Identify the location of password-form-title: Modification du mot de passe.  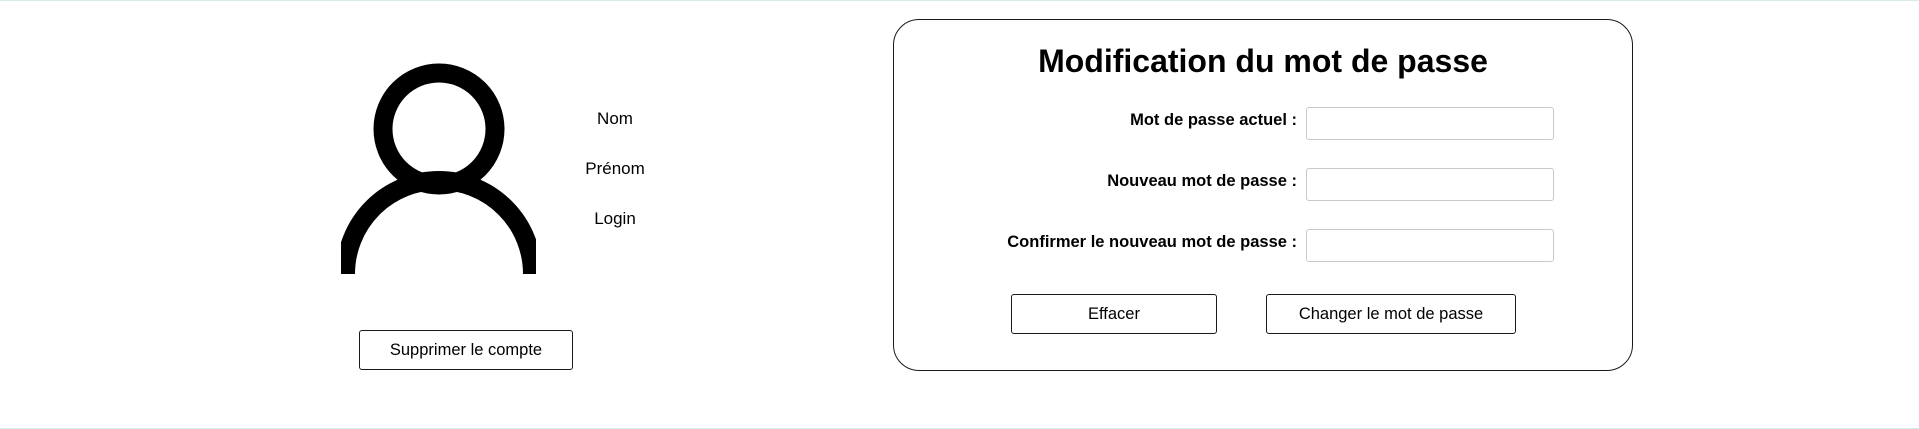
(1263, 61).